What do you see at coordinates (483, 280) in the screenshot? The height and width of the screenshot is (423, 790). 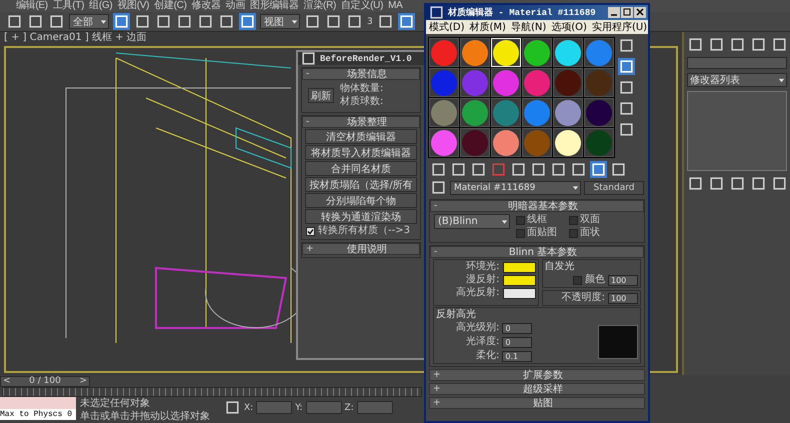 I see `color-label: 漫反射:` at bounding box center [483, 280].